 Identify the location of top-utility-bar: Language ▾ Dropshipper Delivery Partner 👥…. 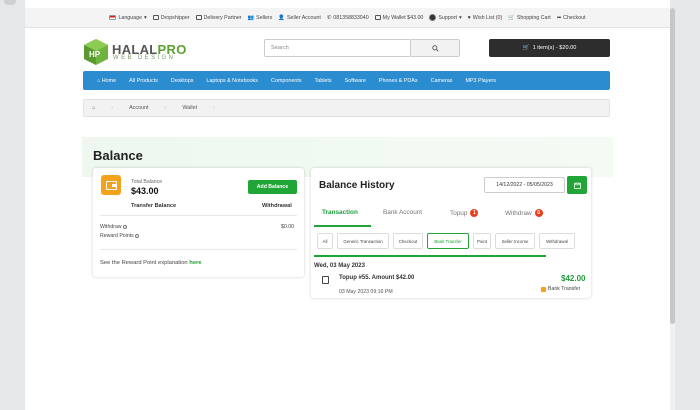
(347, 18).